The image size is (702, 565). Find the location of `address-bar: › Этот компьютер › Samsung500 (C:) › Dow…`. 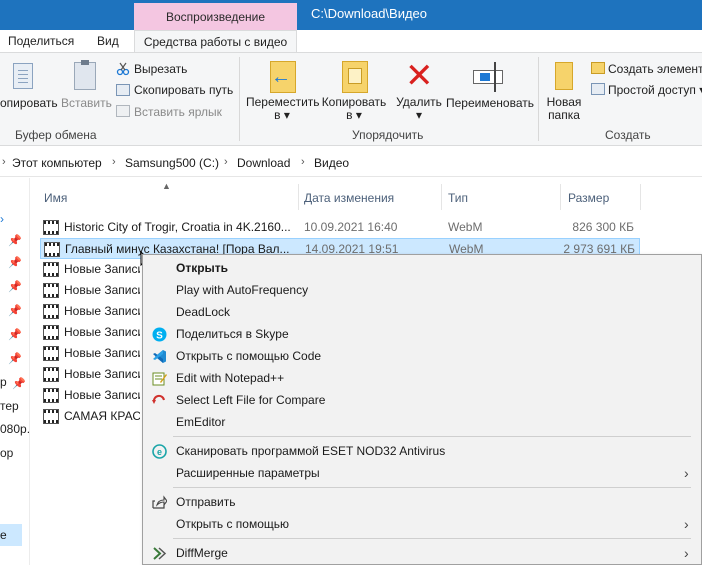

address-bar: › Этот компьютер › Samsung500 (C:) › Dow… is located at coordinates (351, 163).